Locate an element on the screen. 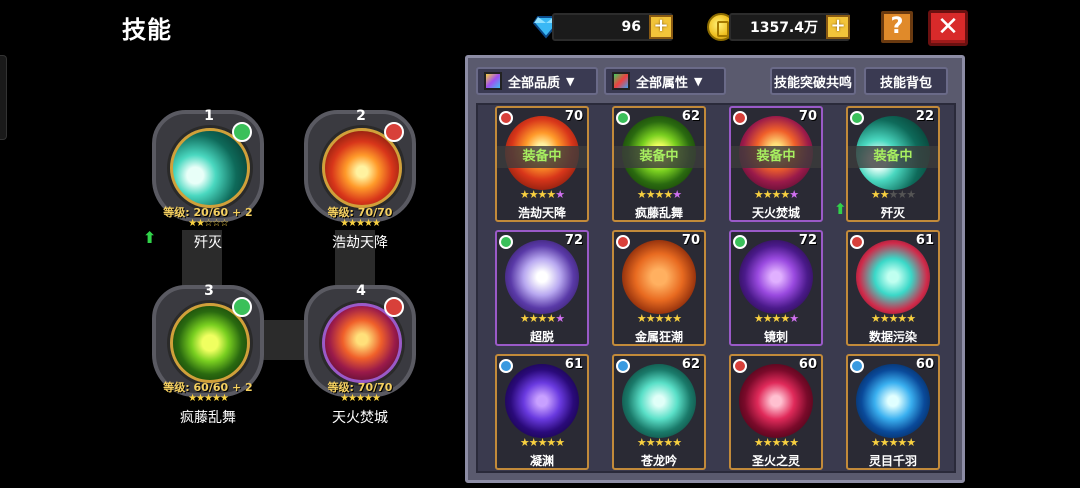 The height and width of the screenshot is (488, 1080). skill-name: 镜刺 is located at coordinates (775, 337).